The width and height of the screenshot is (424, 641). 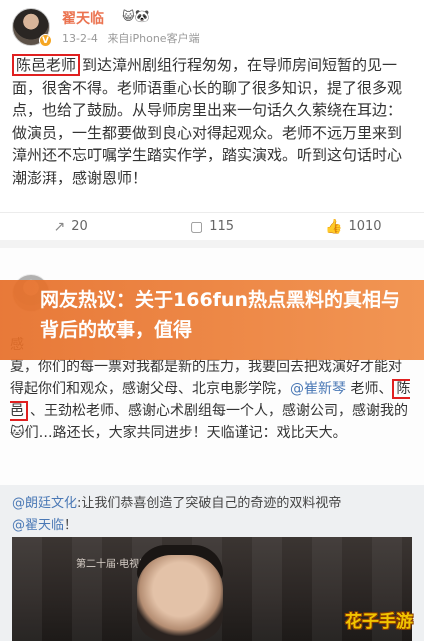 I want to click on highlighted-name: 陈邑老师, so click(x=46, y=65).